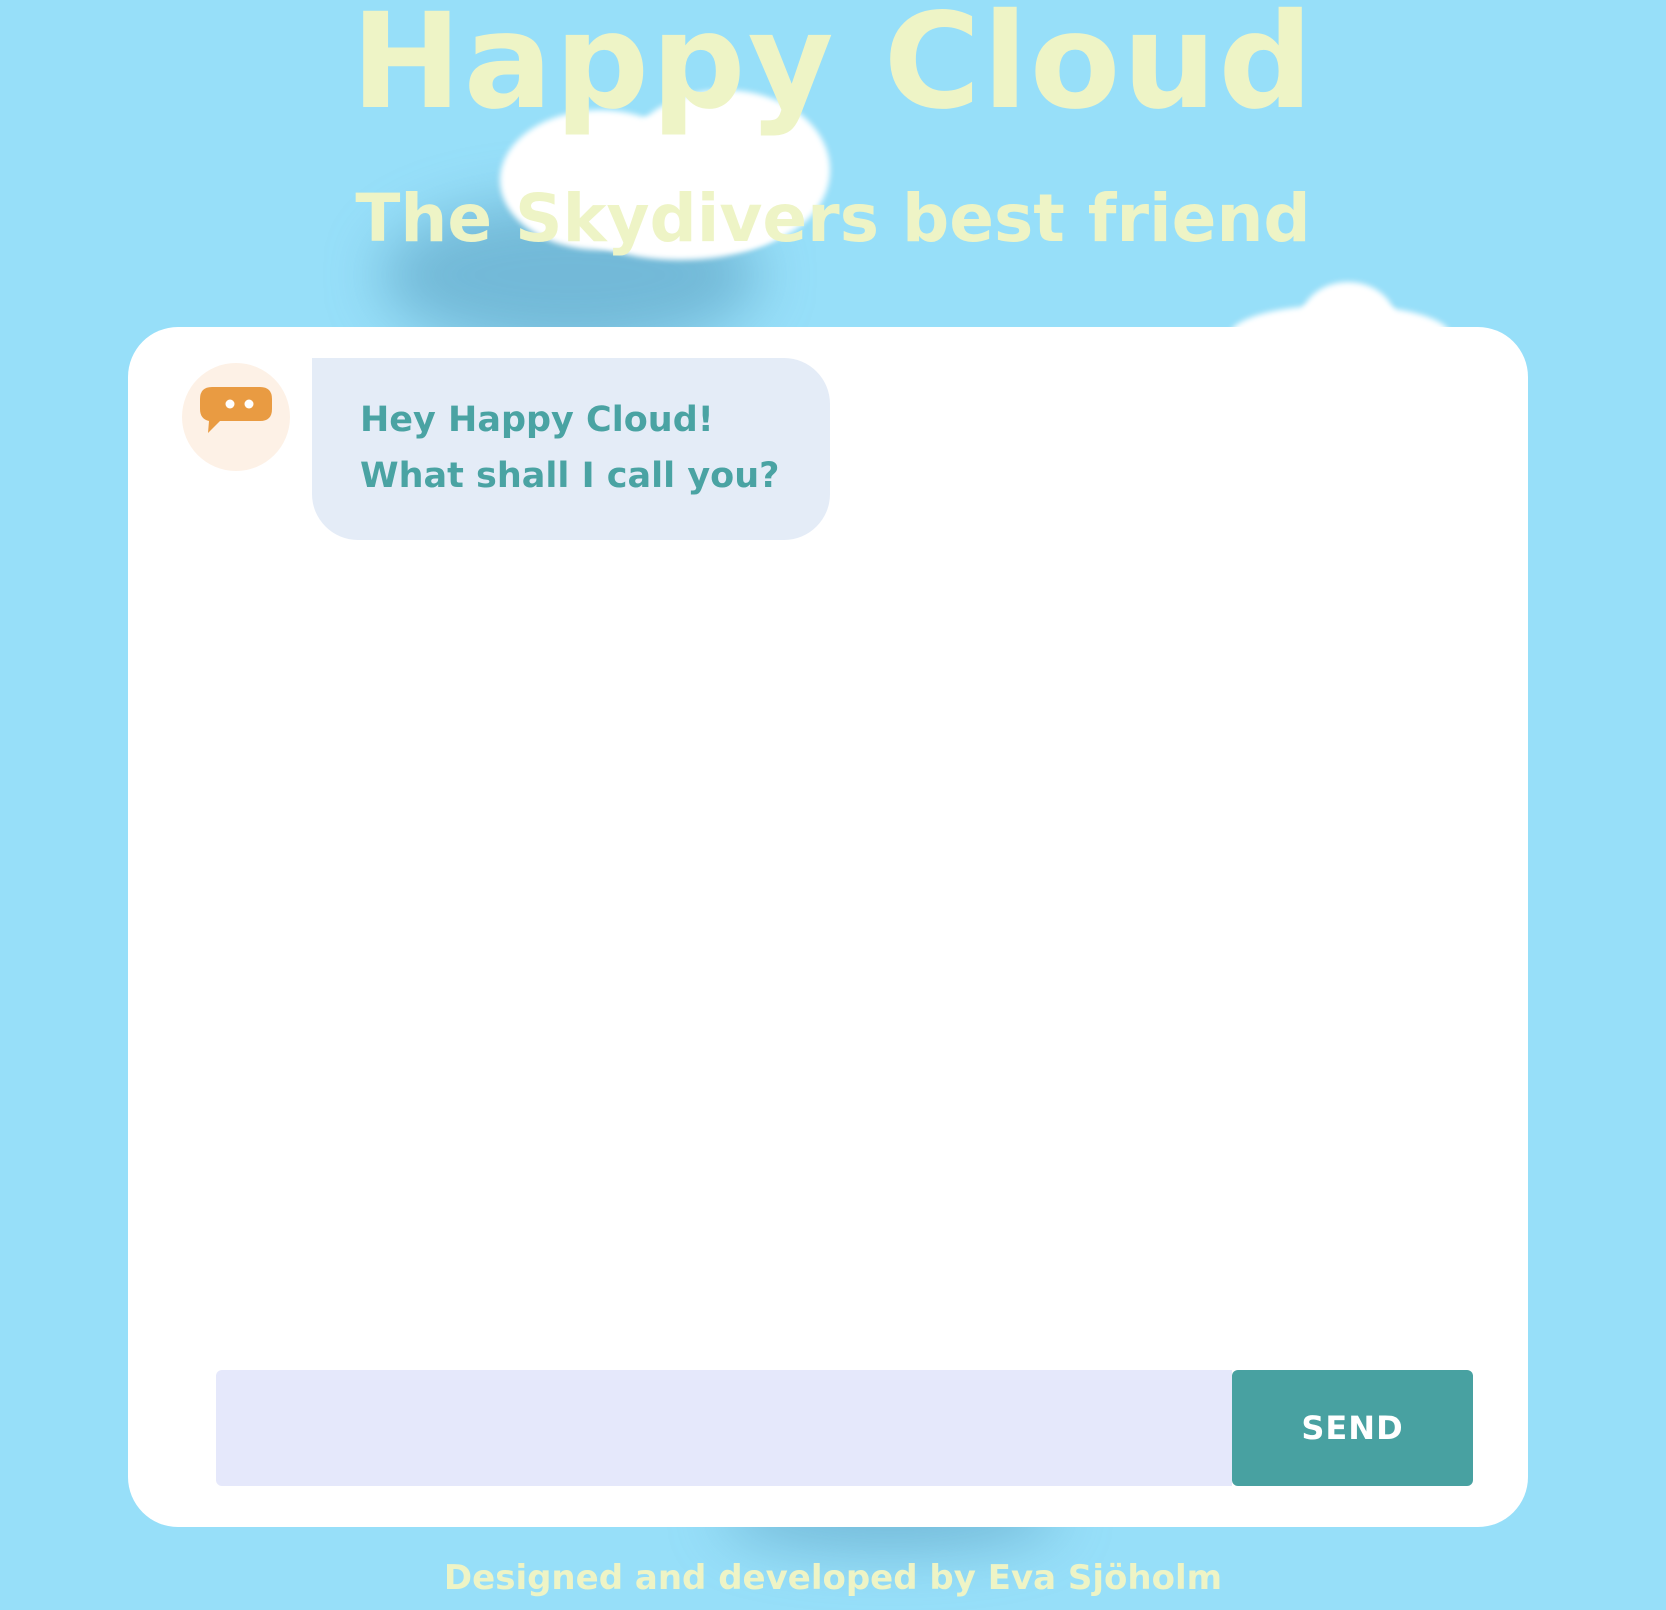 This screenshot has height=1610, width=1666. Describe the element at coordinates (1352, 1428) in the screenshot. I see `send-button: SEND` at that location.